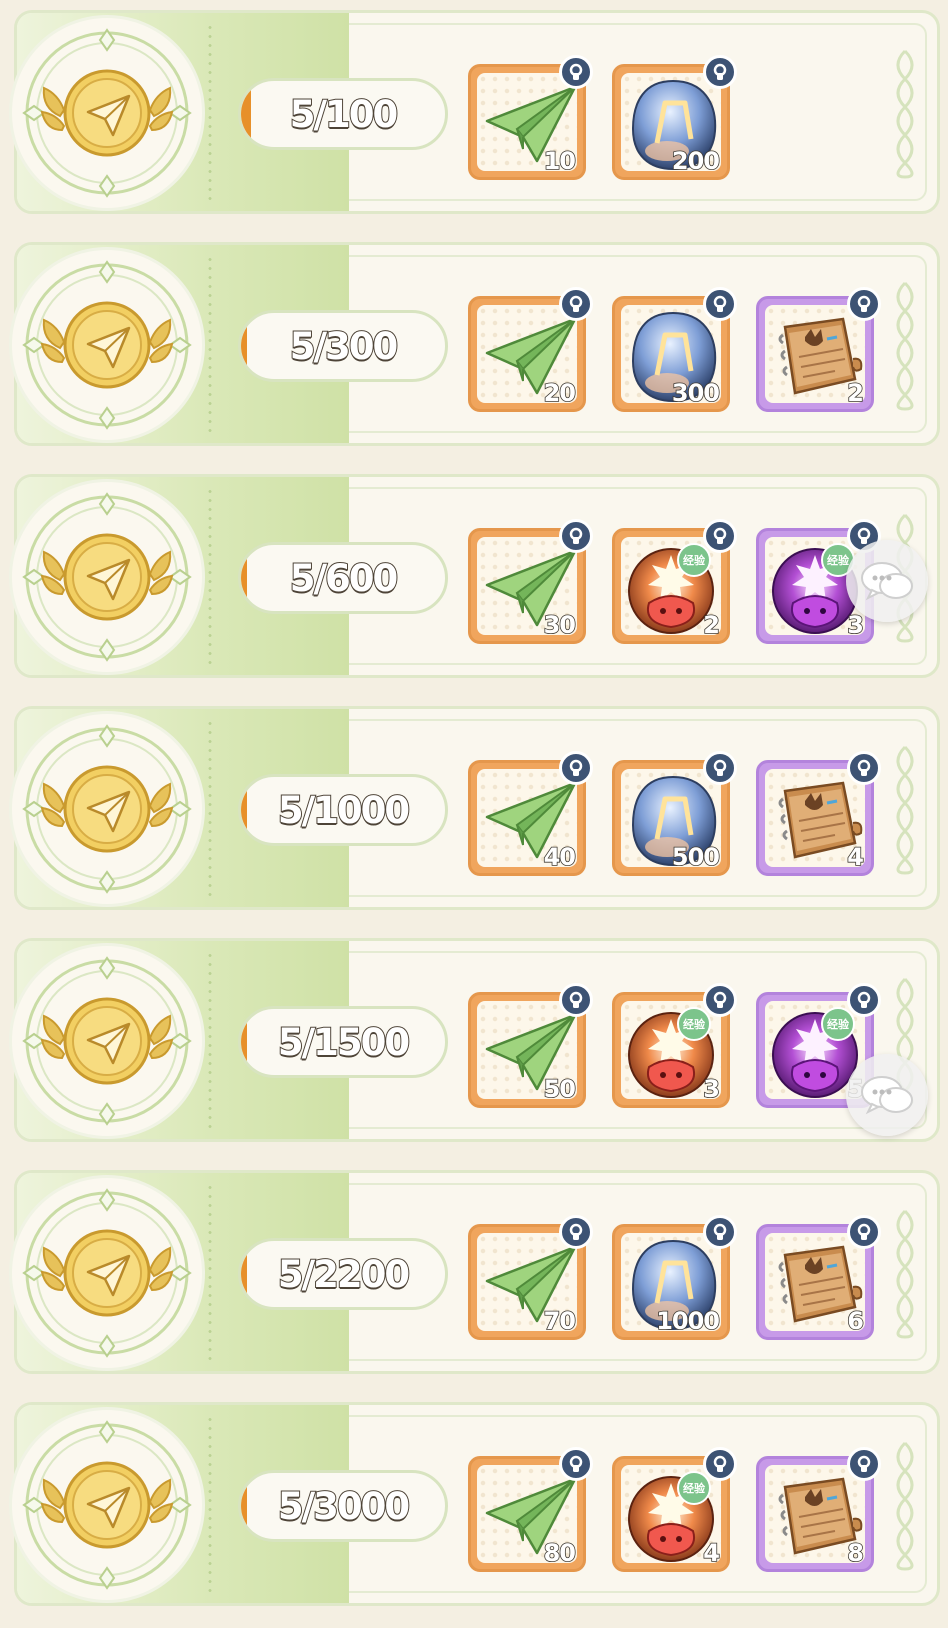 This screenshot has height=1628, width=948. What do you see at coordinates (560, 393) in the screenshot?
I see `reward-count: 20` at bounding box center [560, 393].